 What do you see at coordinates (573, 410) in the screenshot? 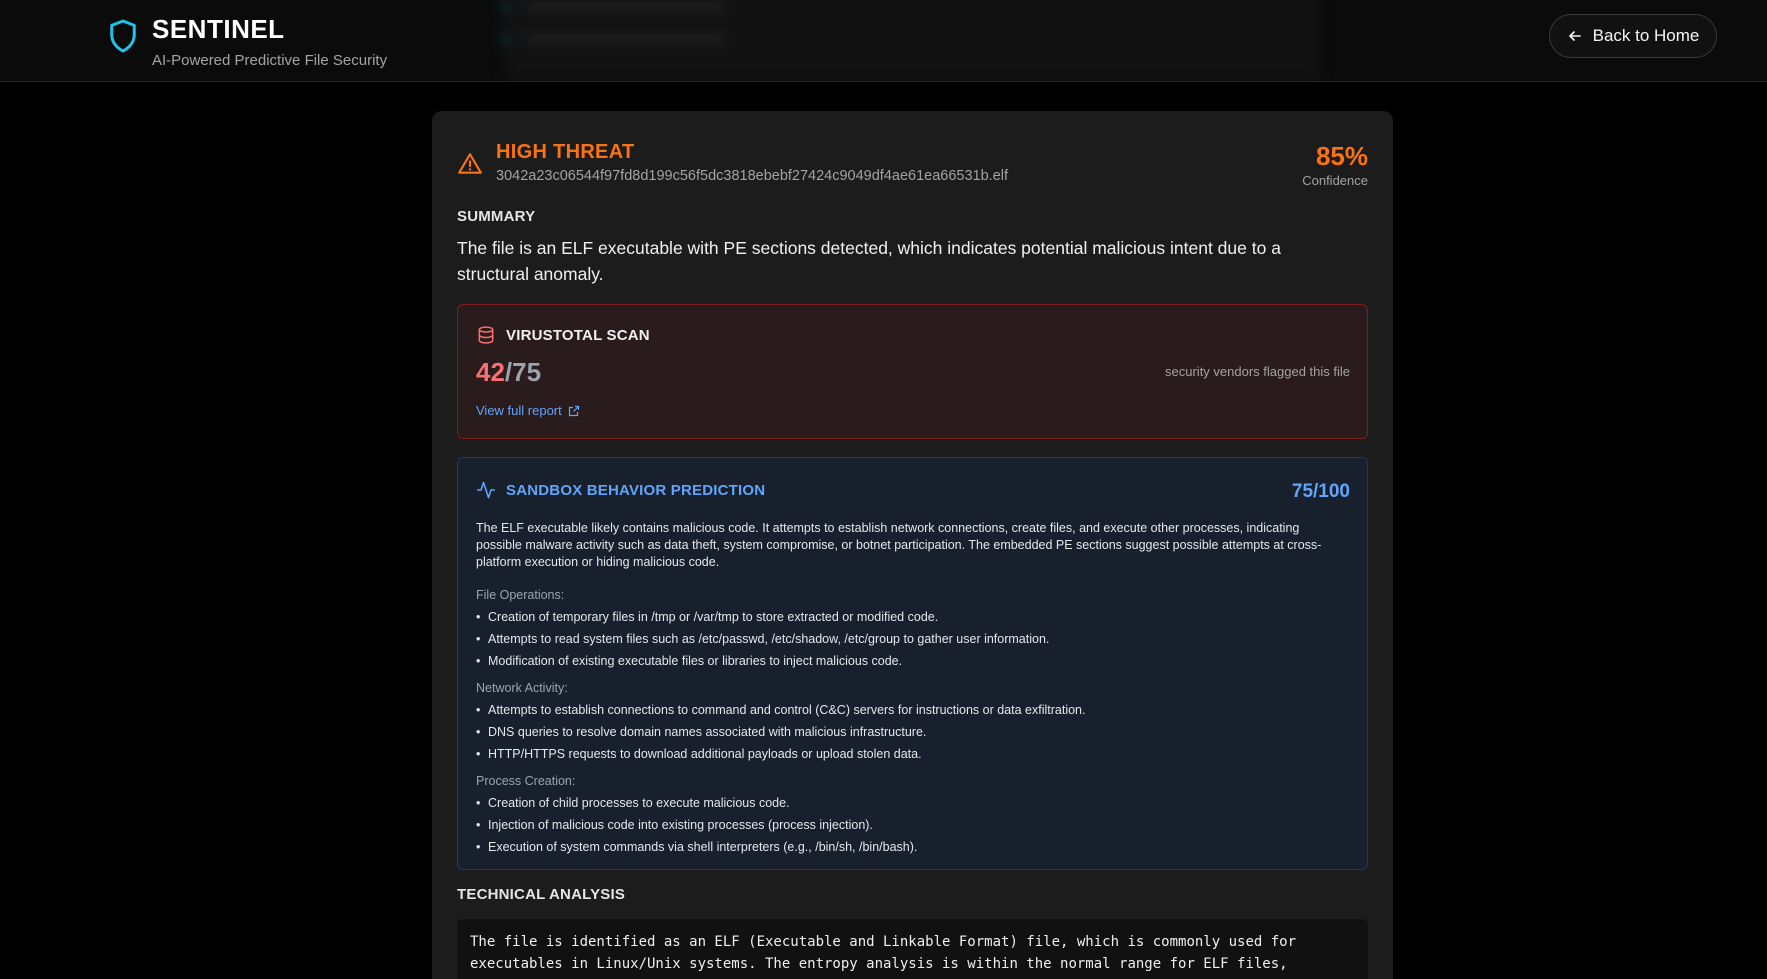
I see `external-link-icon` at bounding box center [573, 410].